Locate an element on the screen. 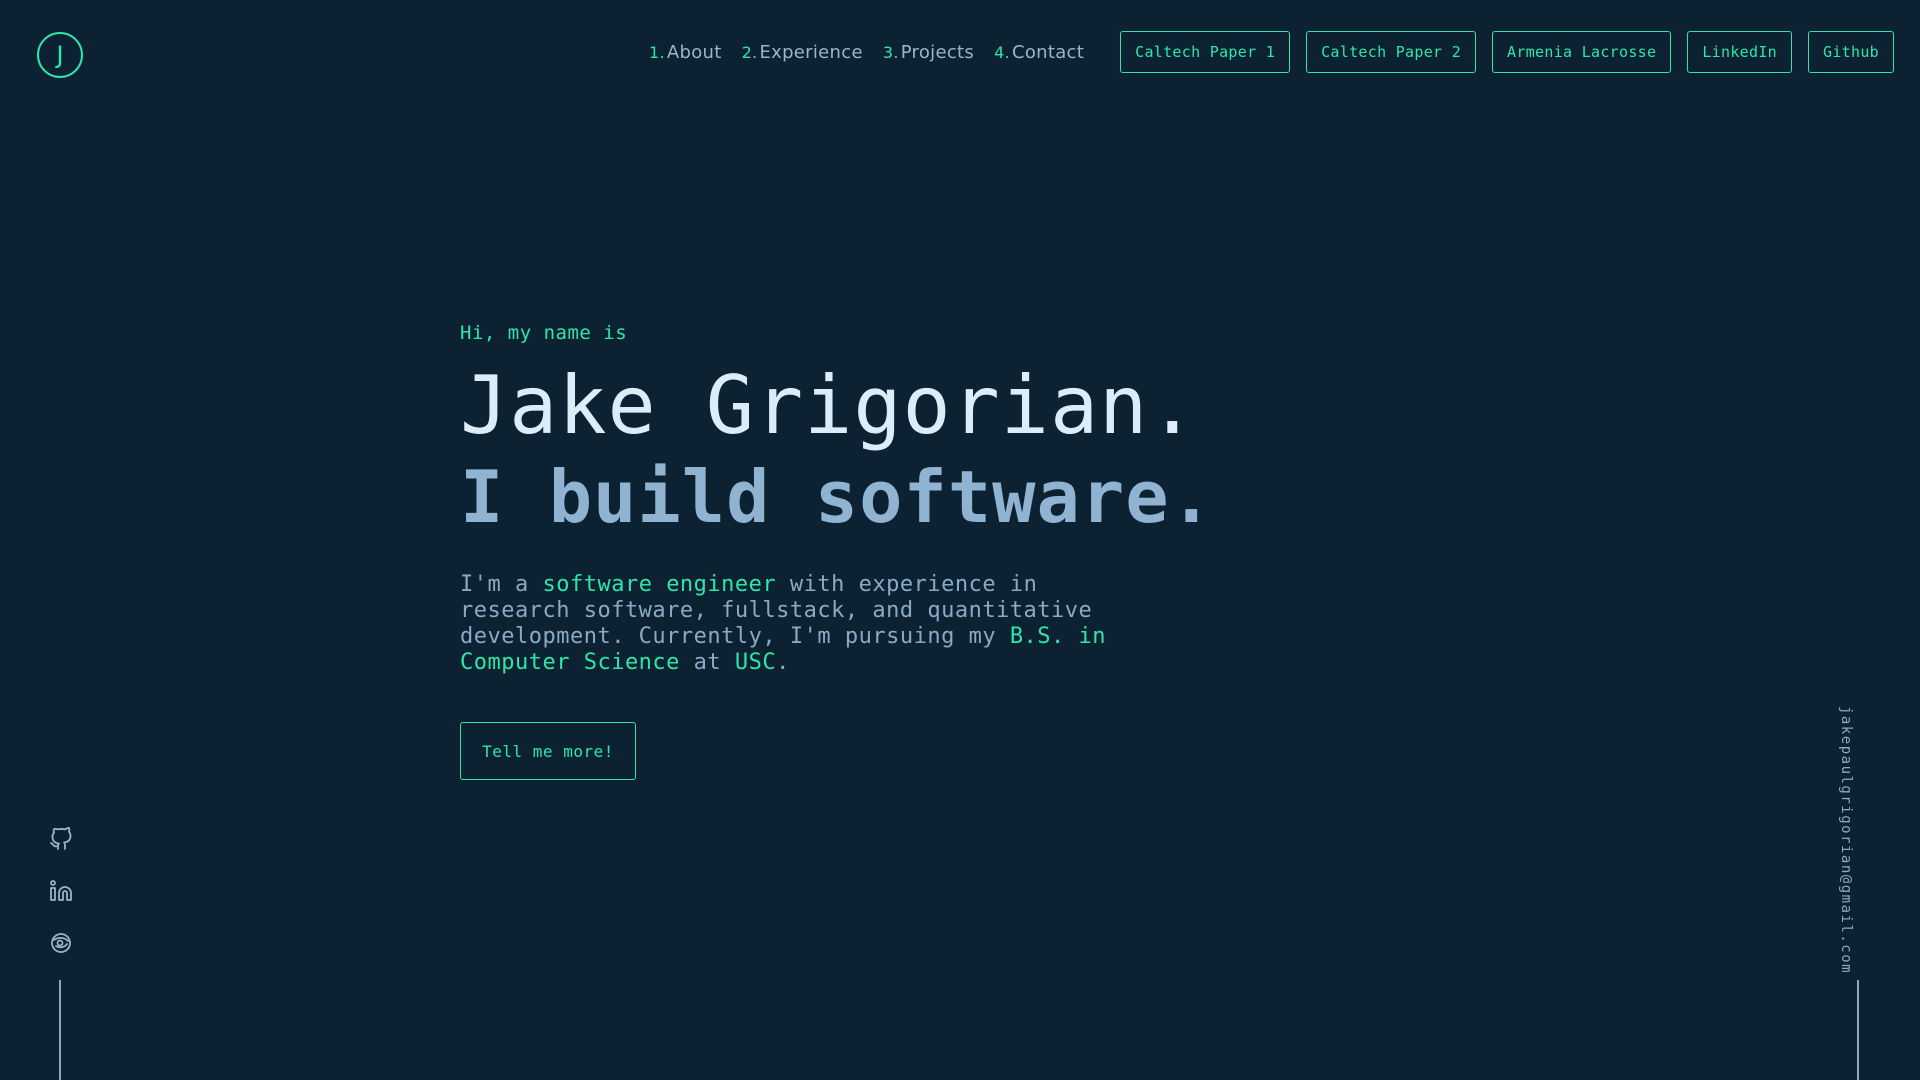 Image resolution: width=1920 pixels, height=1080 pixels. nav-link-experience: 2. Experience is located at coordinates (802, 52).